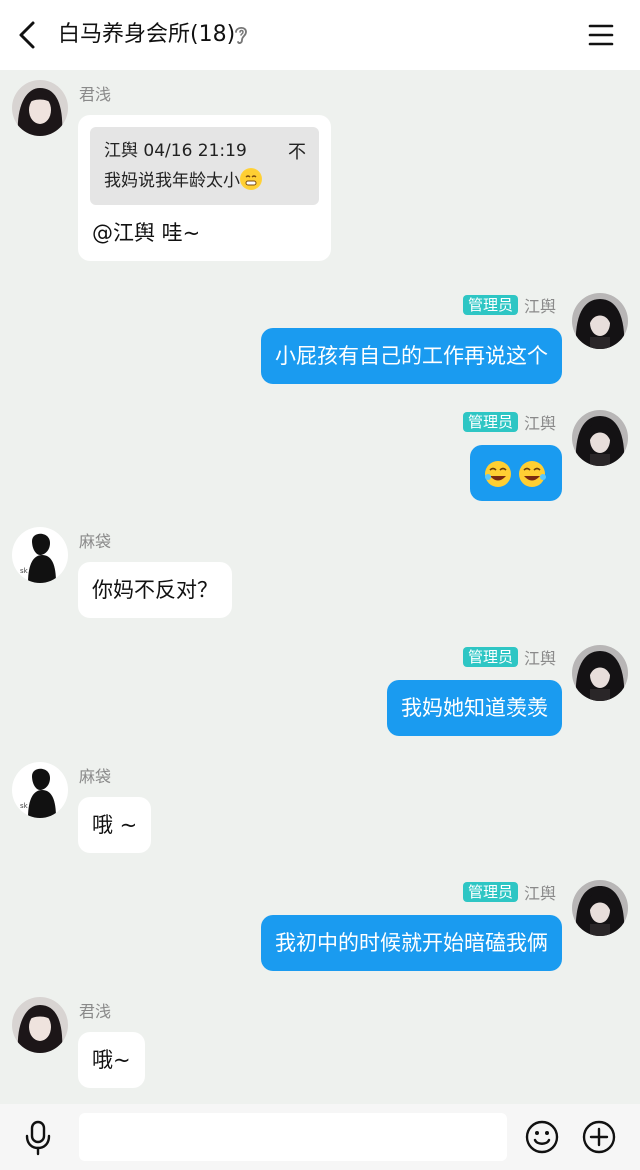  I want to click on message-bubble: 江舆 04/16 21:19 不 我妈说我年龄太小 @江舆 哇~, so click(204, 188).